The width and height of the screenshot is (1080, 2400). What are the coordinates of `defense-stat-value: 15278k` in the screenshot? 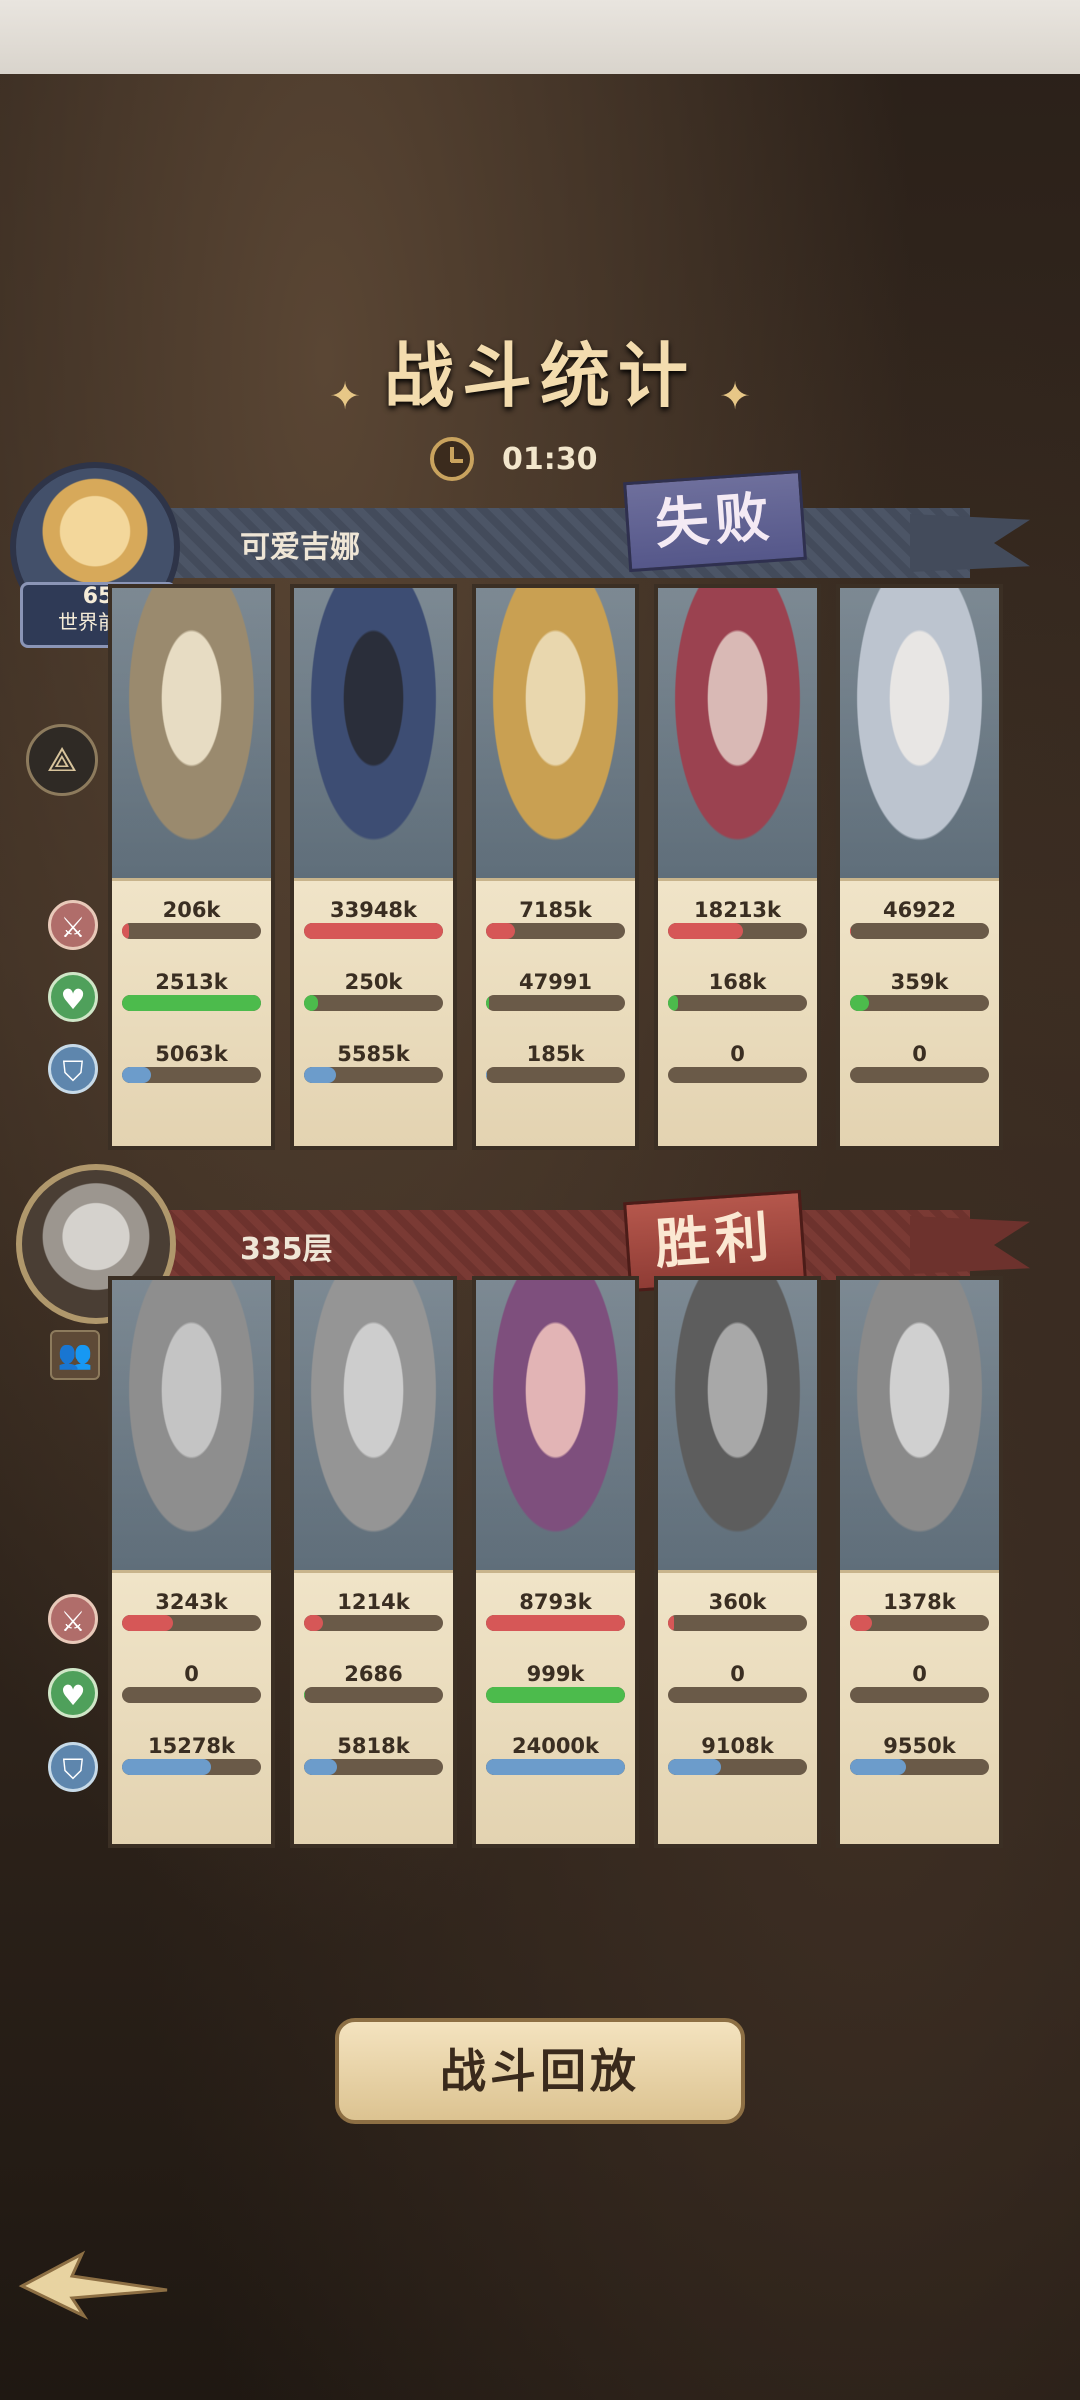 It's located at (191, 1746).